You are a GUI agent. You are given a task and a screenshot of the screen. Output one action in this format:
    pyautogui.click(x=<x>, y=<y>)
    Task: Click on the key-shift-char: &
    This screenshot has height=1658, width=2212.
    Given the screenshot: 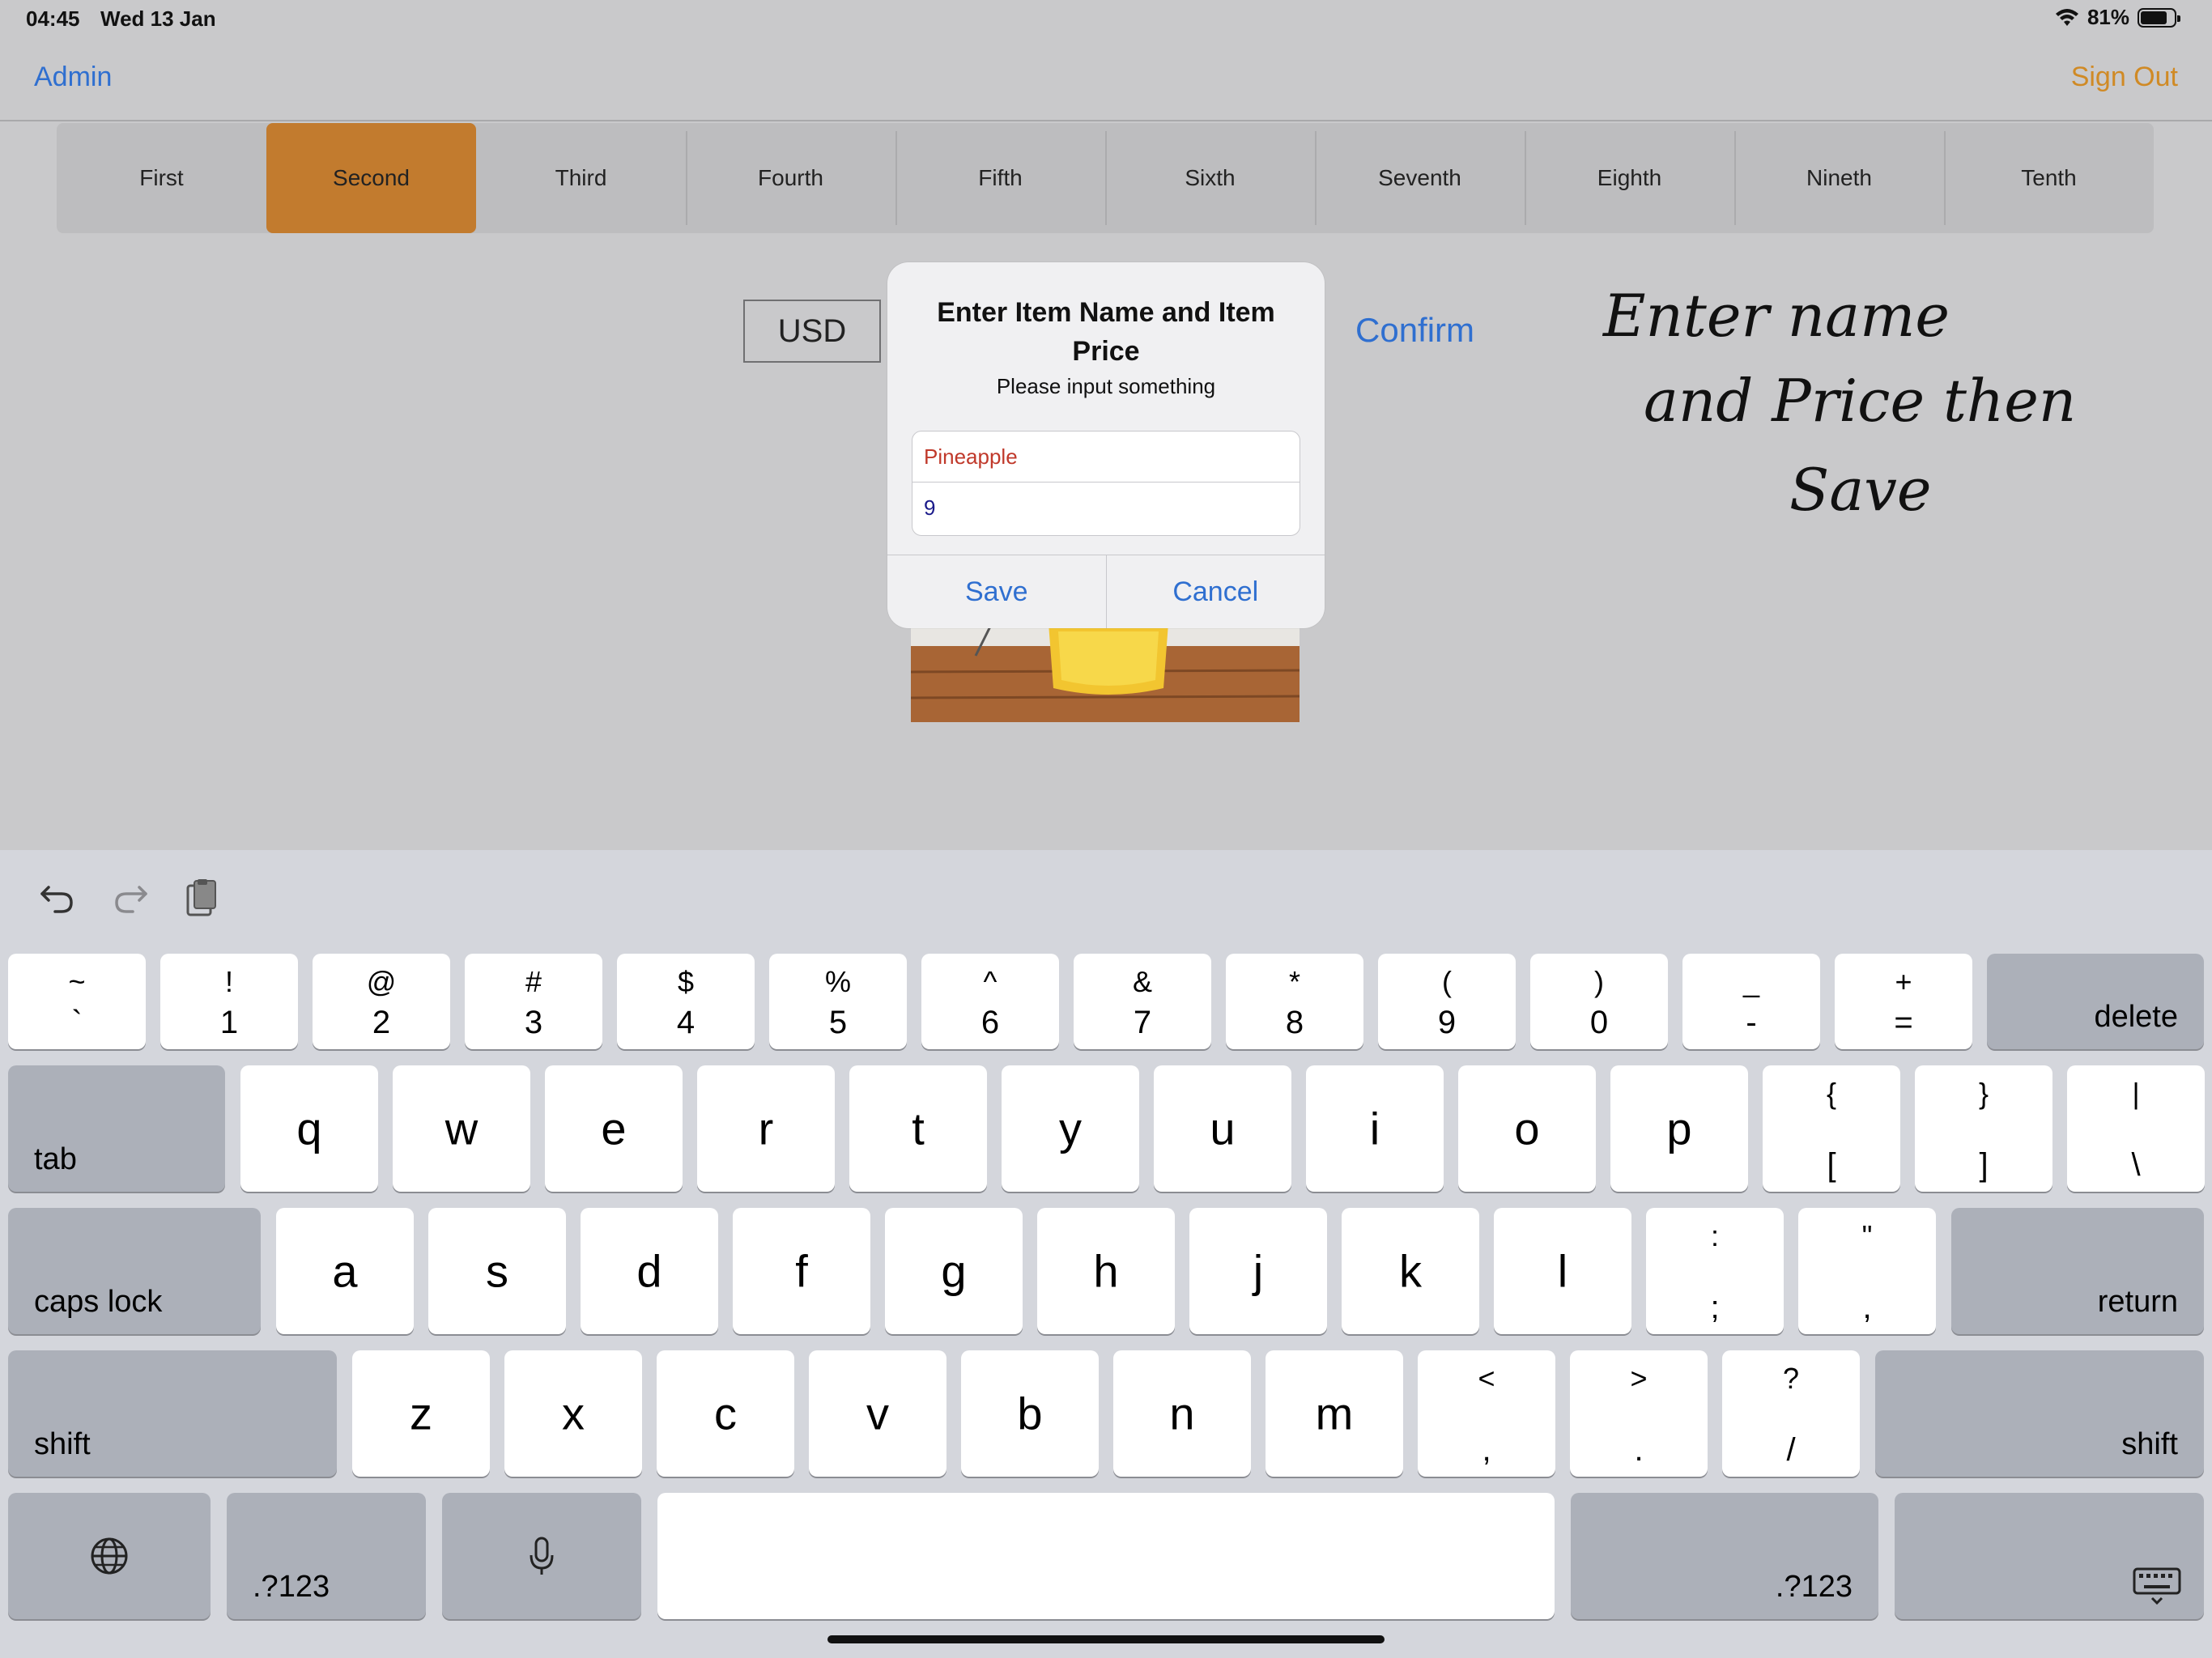 What is the action you would take?
    pyautogui.click(x=1142, y=981)
    